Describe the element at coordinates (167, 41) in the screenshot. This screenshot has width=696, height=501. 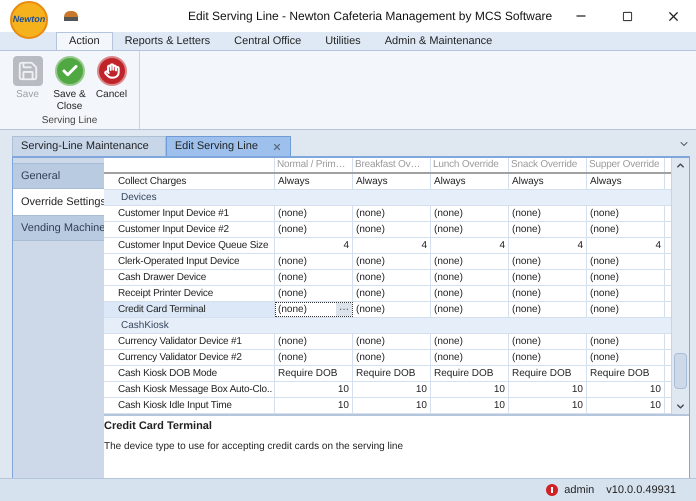
I see `ribbon-tab: Reports & Letters` at that location.